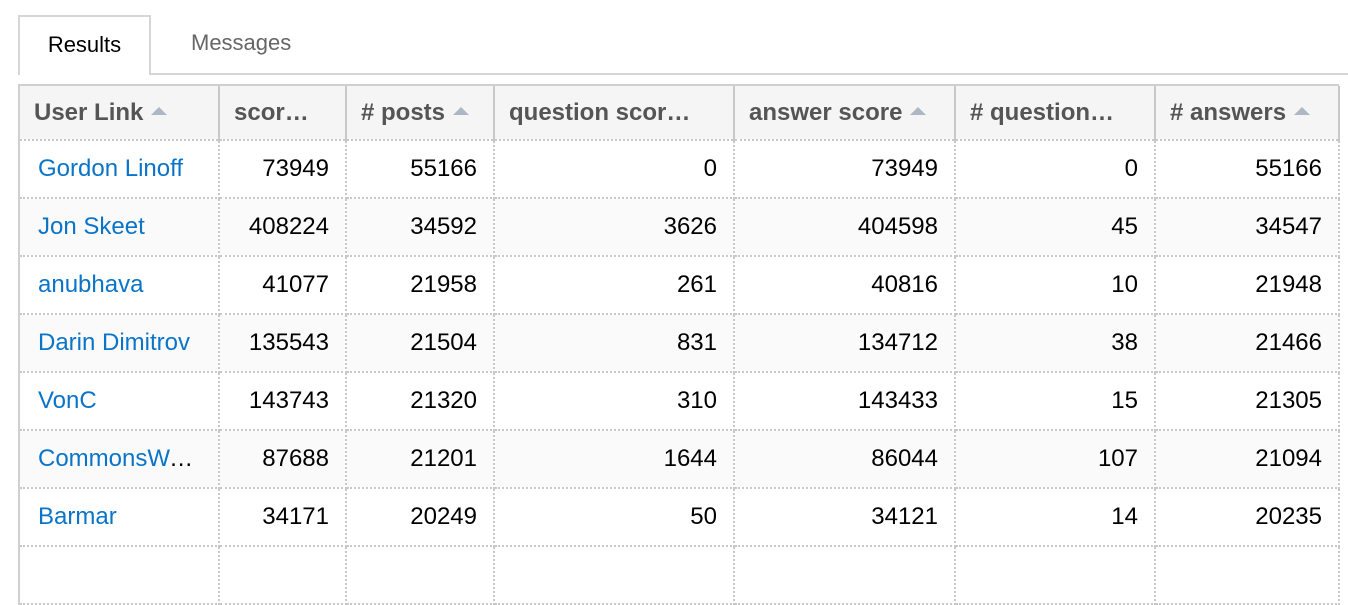 The image size is (1348, 605). What do you see at coordinates (614, 401) in the screenshot?
I see `cell-question-score: 310` at bounding box center [614, 401].